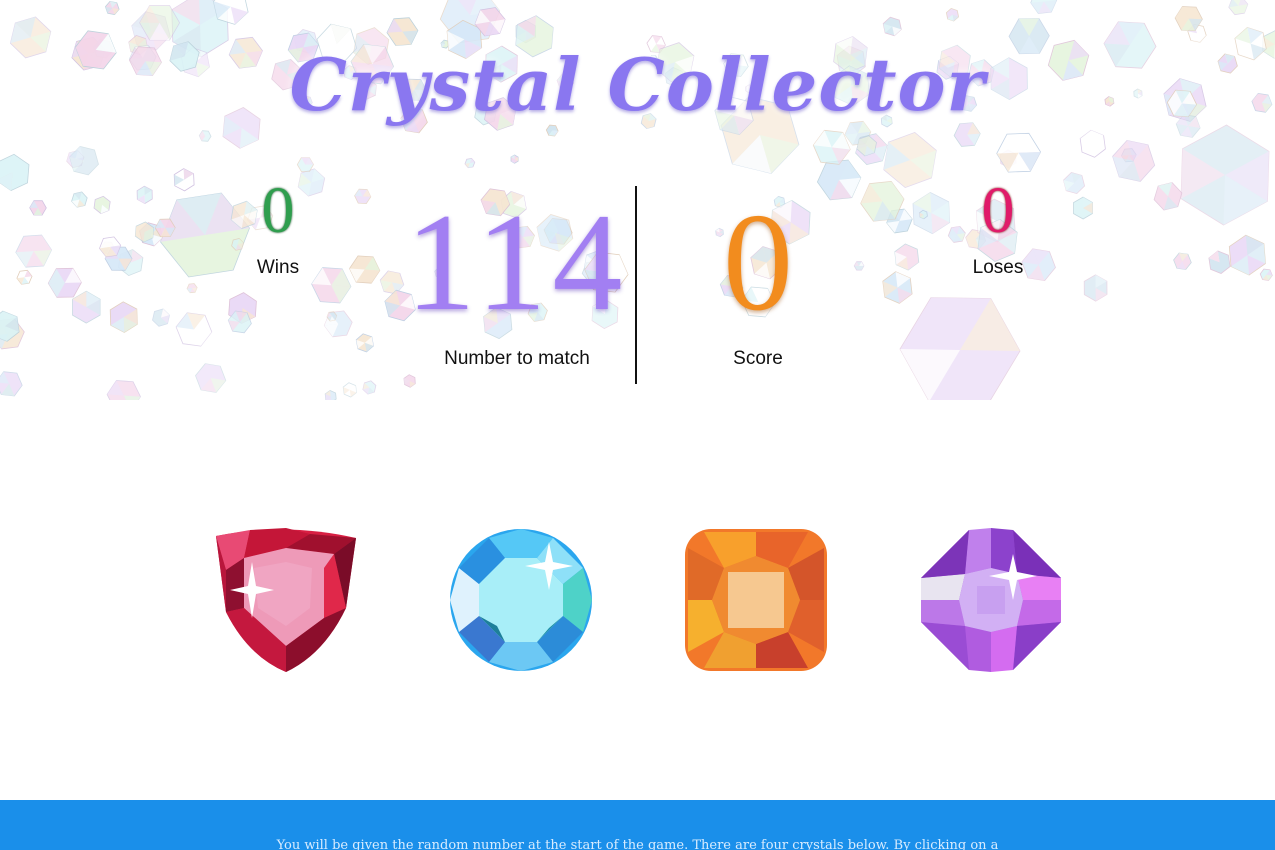 The image size is (1275, 850). I want to click on red-crystal-button, so click(286, 600).